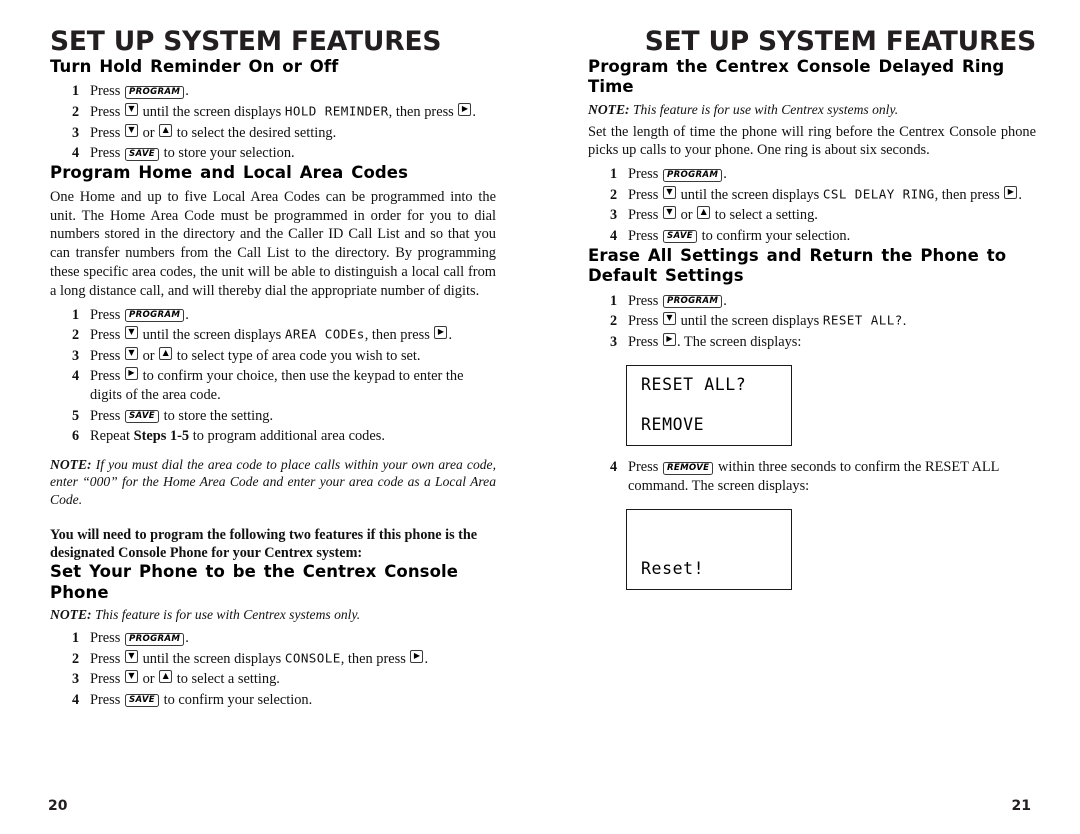 The height and width of the screenshot is (834, 1080). I want to click on page-number-right: 21, so click(1021, 806).